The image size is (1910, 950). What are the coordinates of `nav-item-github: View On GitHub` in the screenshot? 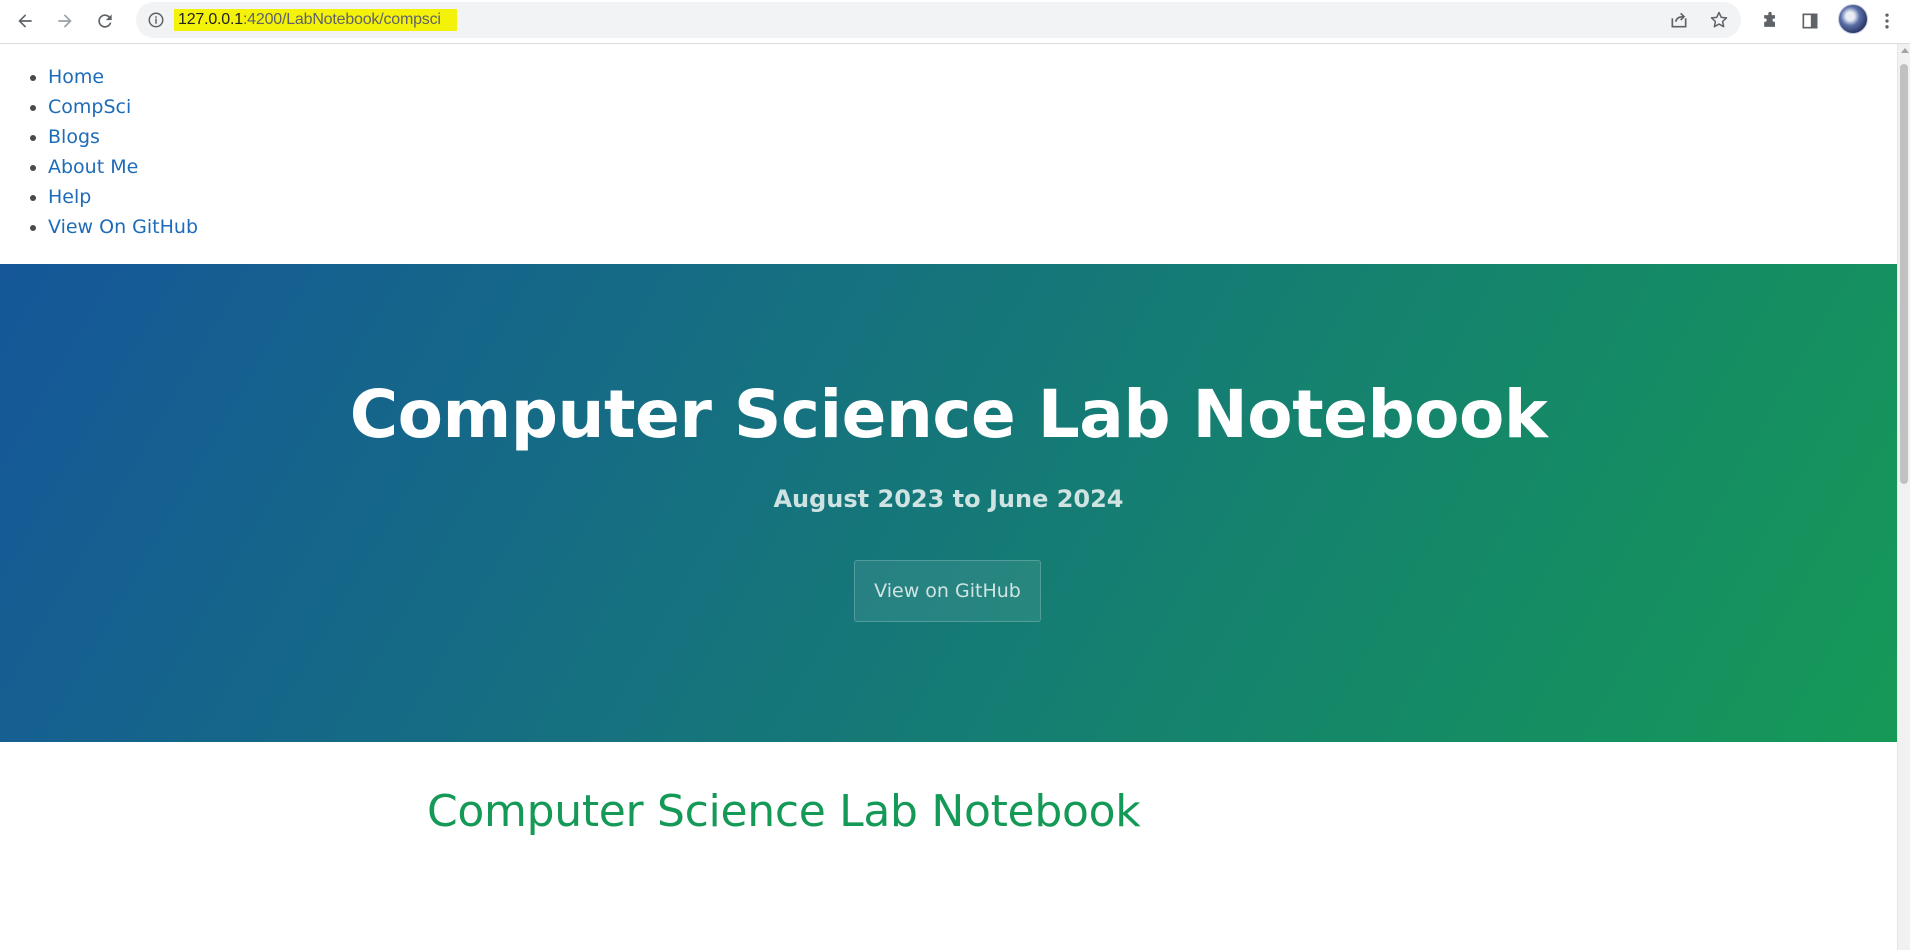 It's located at (972, 227).